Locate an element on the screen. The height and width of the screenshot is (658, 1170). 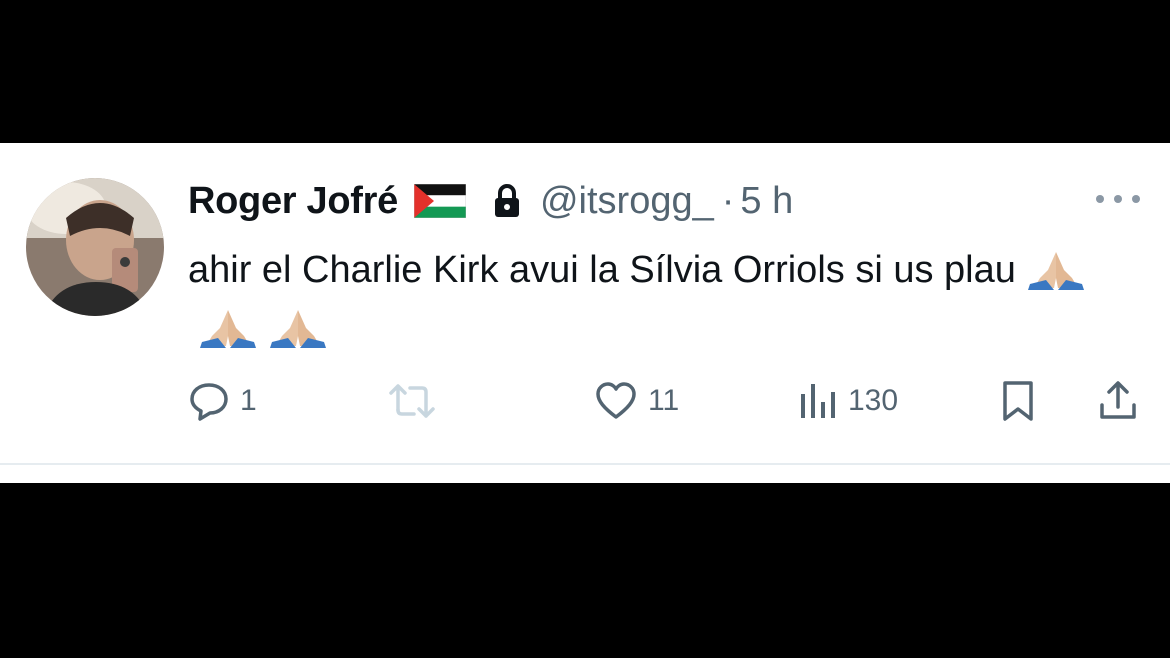
retweet-button is located at coordinates (417, 401).